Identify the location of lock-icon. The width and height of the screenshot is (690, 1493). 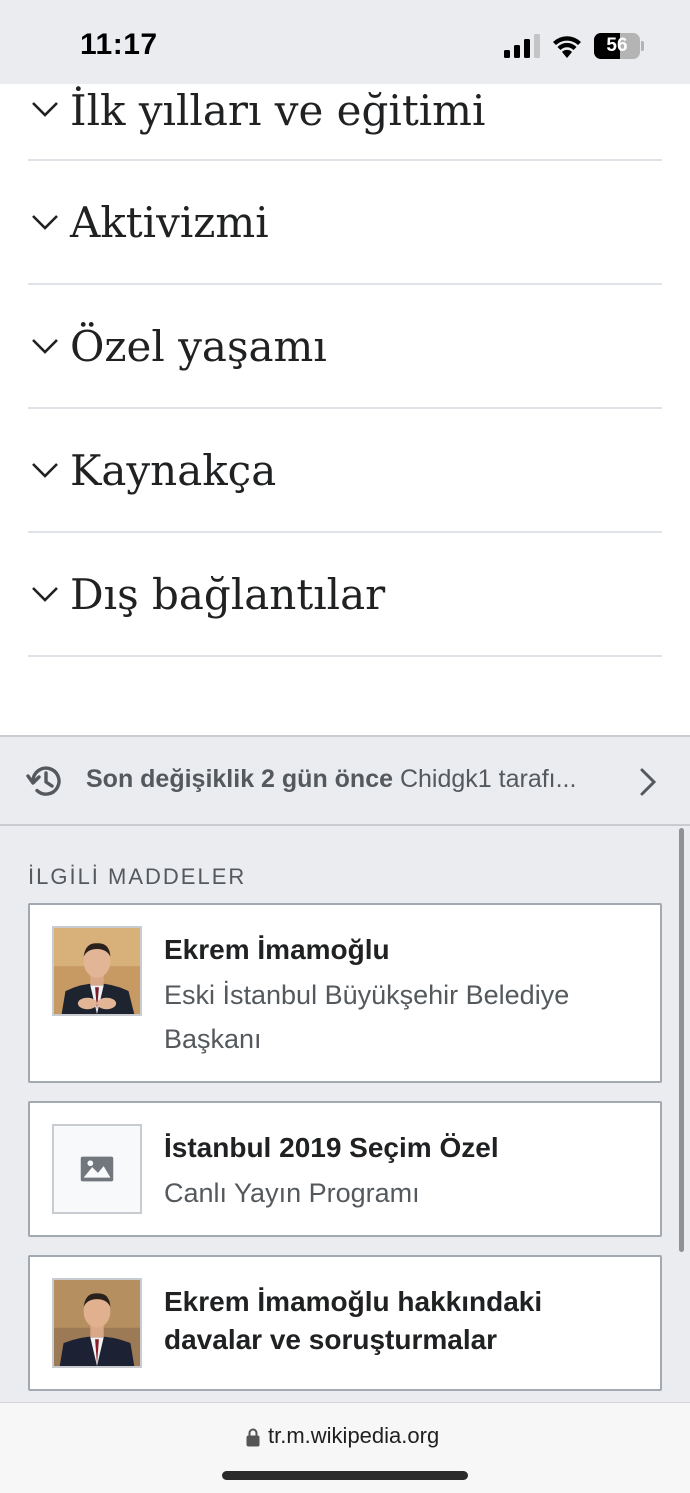
(253, 1437).